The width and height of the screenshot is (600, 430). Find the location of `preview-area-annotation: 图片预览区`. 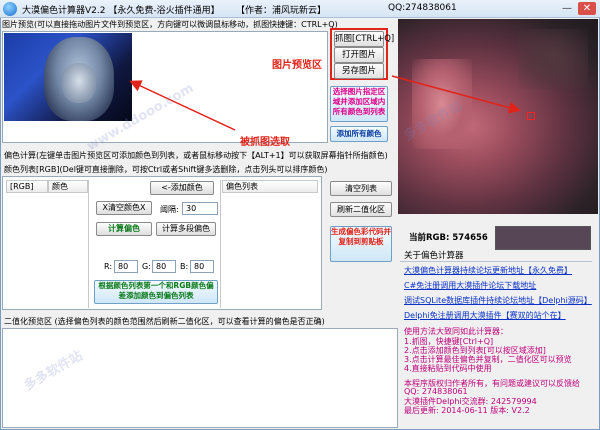

preview-area-annotation: 图片预览区 is located at coordinates (297, 65).